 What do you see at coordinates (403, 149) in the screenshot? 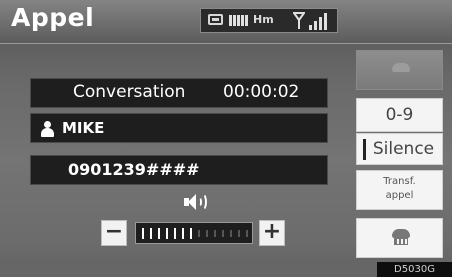
I see `silence-label: Silence` at bounding box center [403, 149].